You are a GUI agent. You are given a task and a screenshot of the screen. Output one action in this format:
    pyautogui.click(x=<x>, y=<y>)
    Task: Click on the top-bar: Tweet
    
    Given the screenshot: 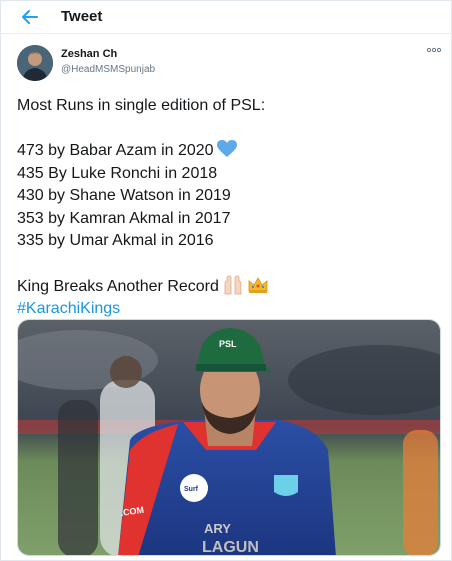 What is the action you would take?
    pyautogui.click(x=226, y=17)
    